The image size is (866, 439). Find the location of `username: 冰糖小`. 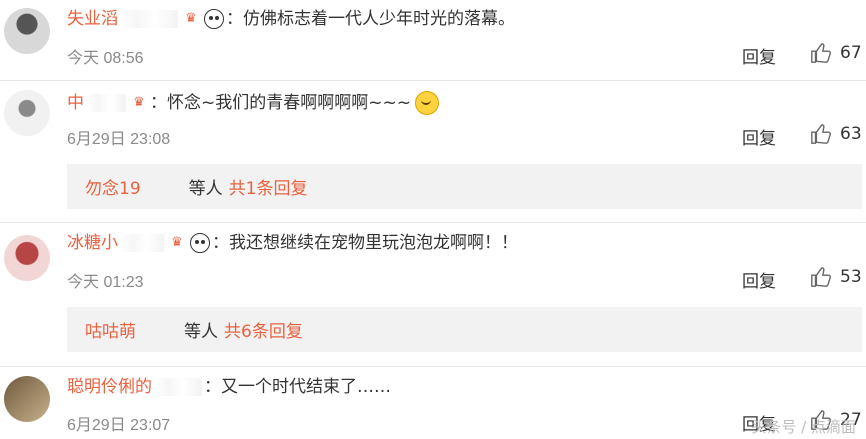

username: 冰糖小 is located at coordinates (92, 243).